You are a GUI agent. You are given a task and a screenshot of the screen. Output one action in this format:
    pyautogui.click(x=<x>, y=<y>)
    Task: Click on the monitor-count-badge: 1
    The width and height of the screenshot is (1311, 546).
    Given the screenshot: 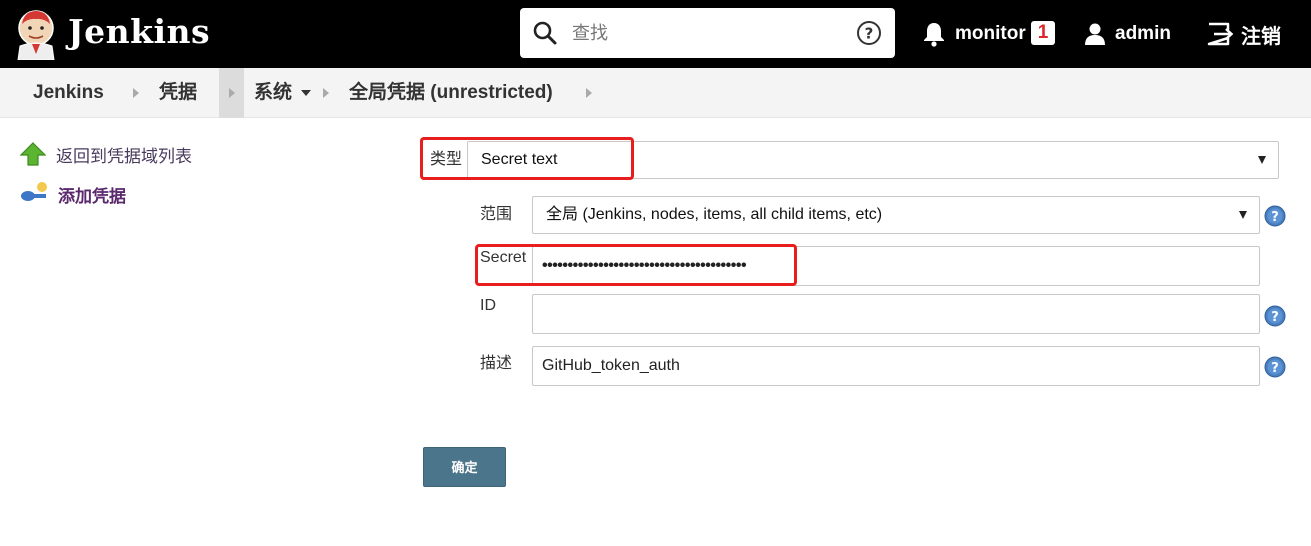 What is the action you would take?
    pyautogui.click(x=1043, y=33)
    